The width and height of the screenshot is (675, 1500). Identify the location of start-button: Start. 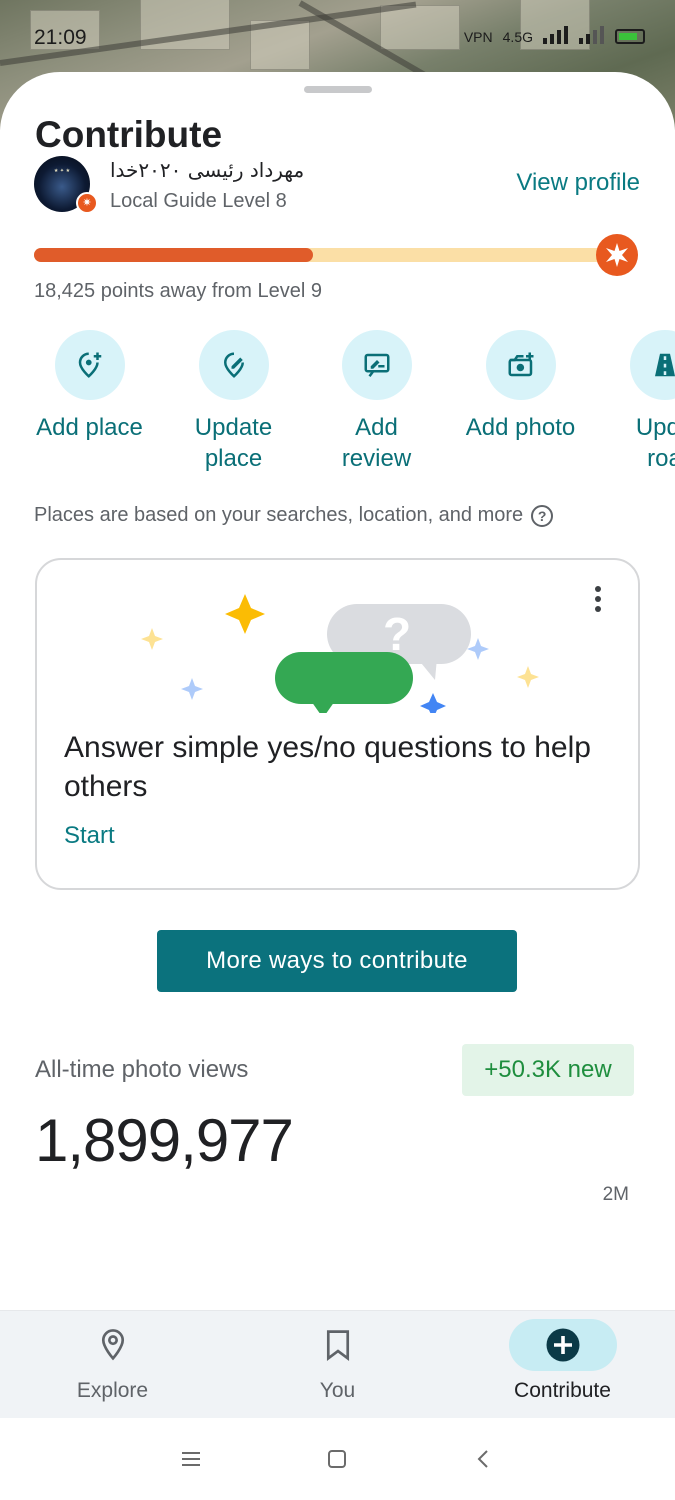
(89, 836).